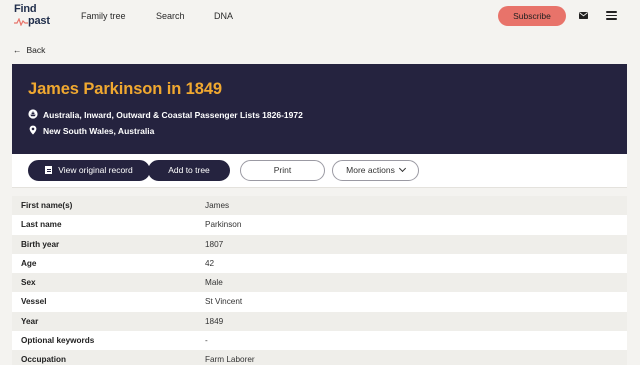 The height and width of the screenshot is (365, 640). Describe the element at coordinates (230, 360) in the screenshot. I see `field-value: Farm Laborer` at that location.